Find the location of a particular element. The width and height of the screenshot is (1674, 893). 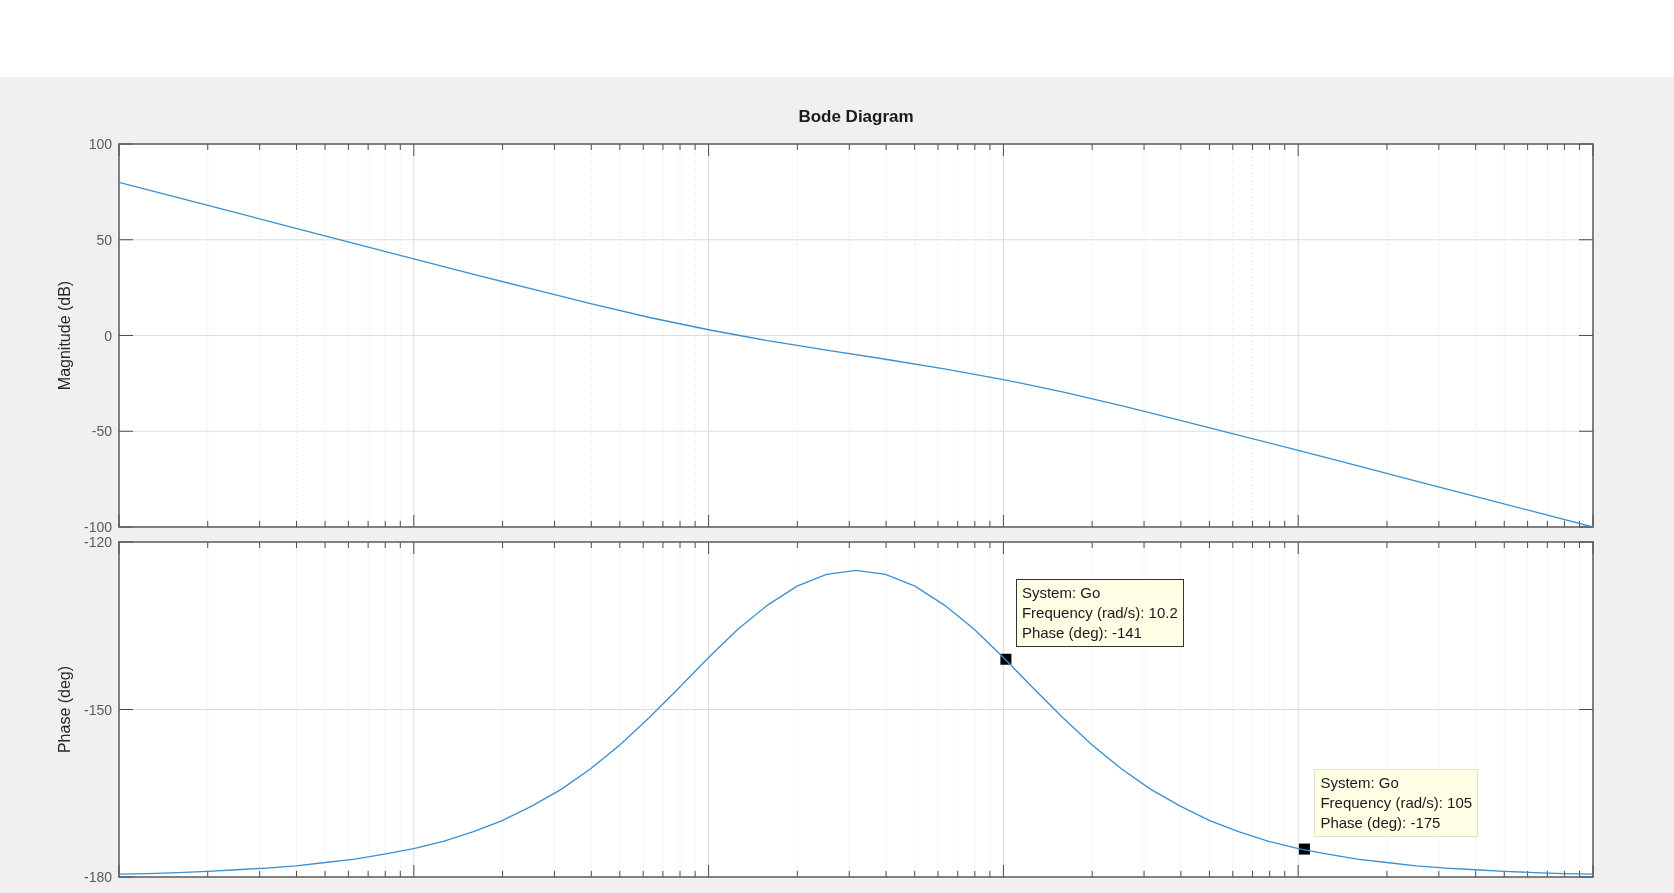

tick-label: 50 is located at coordinates (104, 239).